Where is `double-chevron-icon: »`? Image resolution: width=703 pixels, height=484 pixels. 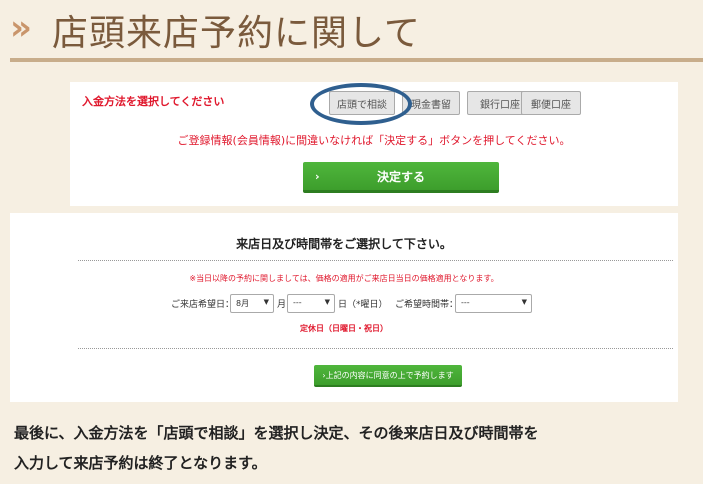
double-chevron-icon: » is located at coordinates (21, 28).